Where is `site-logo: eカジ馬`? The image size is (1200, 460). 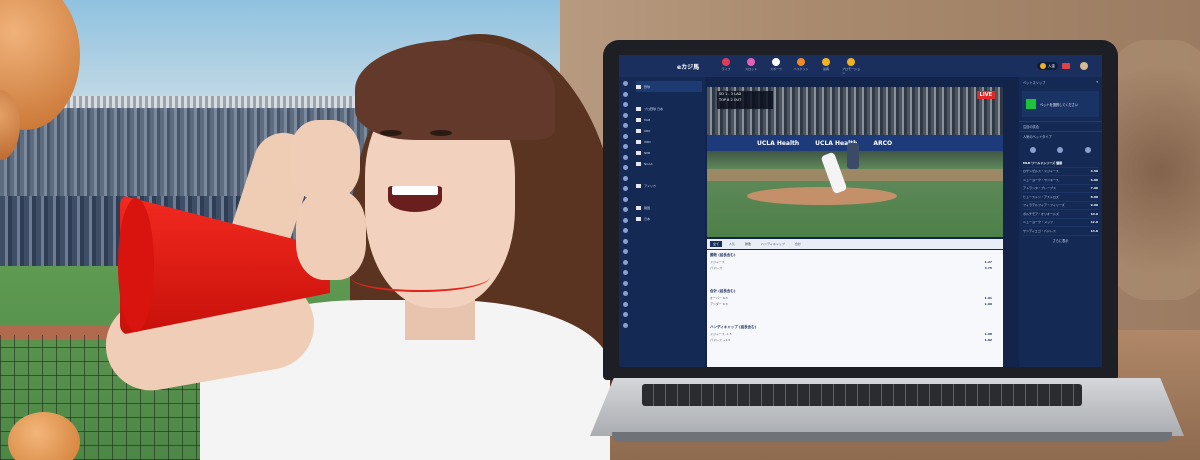 site-logo: eカジ馬 is located at coordinates (694, 66).